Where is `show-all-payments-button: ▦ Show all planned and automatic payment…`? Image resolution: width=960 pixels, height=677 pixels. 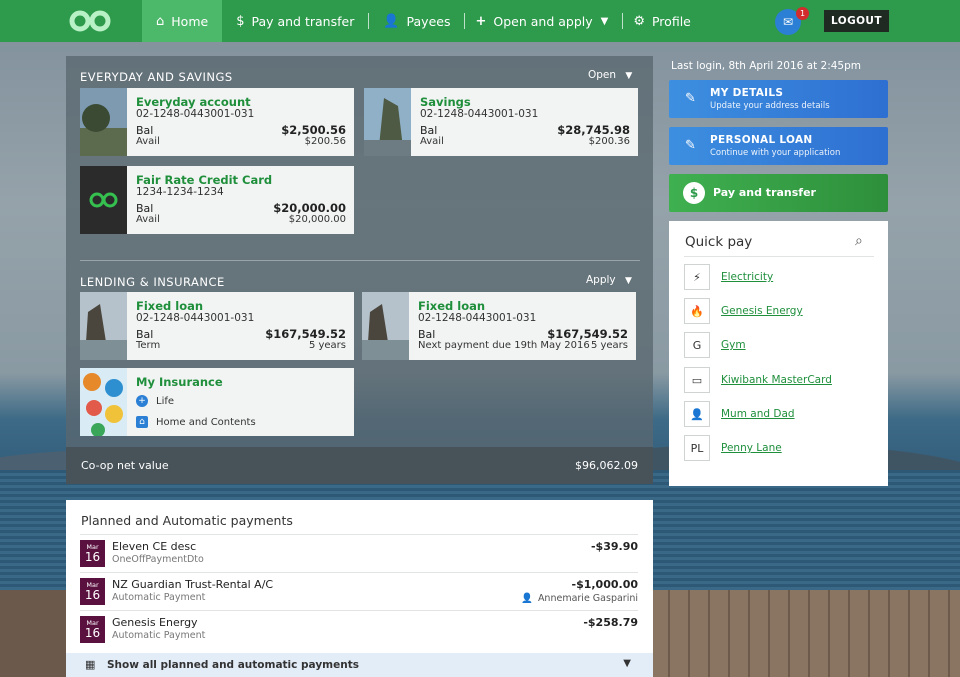
show-all-payments-button: ▦ Show all planned and automatic payment… is located at coordinates (359, 665).